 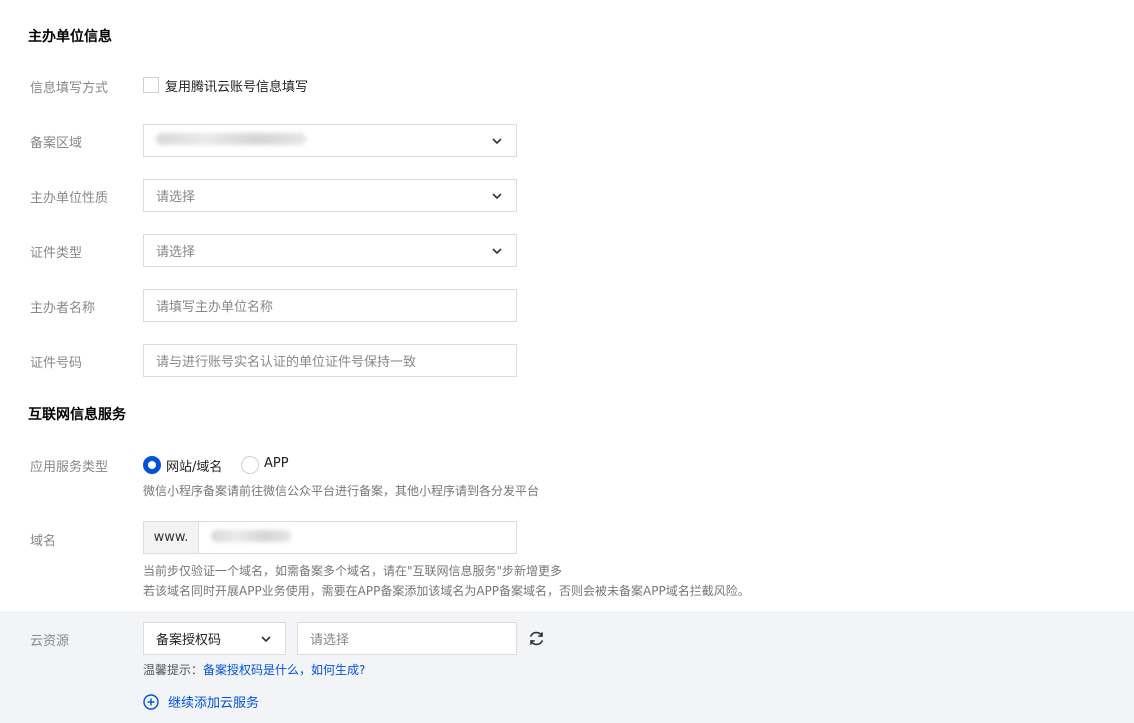 I want to click on radio-website-label: 网站/域名, so click(x=194, y=465).